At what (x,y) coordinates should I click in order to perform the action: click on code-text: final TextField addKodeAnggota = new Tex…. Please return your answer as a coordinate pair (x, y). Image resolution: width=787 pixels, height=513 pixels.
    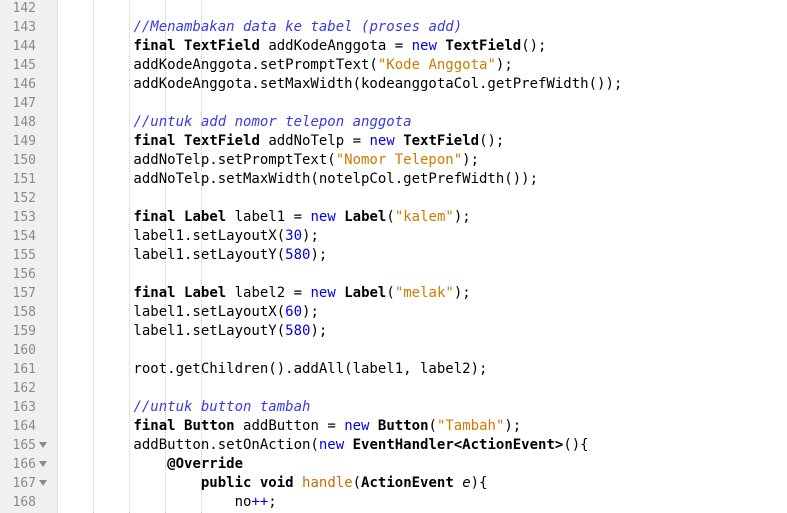
    Looking at the image, I should click on (306, 46).